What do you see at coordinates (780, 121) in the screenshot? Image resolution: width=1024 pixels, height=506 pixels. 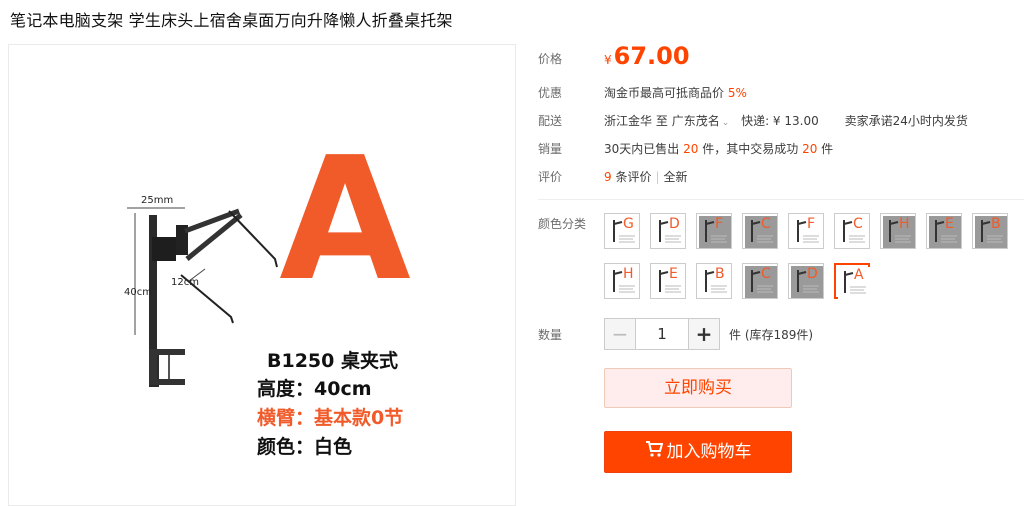 I see `shipping-express: 快递: ¥ 13.00` at bounding box center [780, 121].